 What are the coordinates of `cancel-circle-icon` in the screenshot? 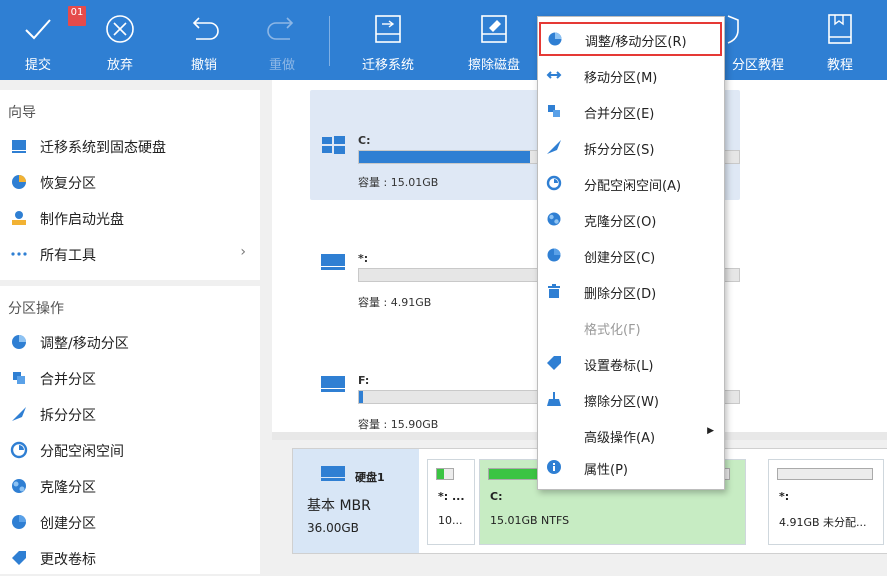 It's located at (120, 29).